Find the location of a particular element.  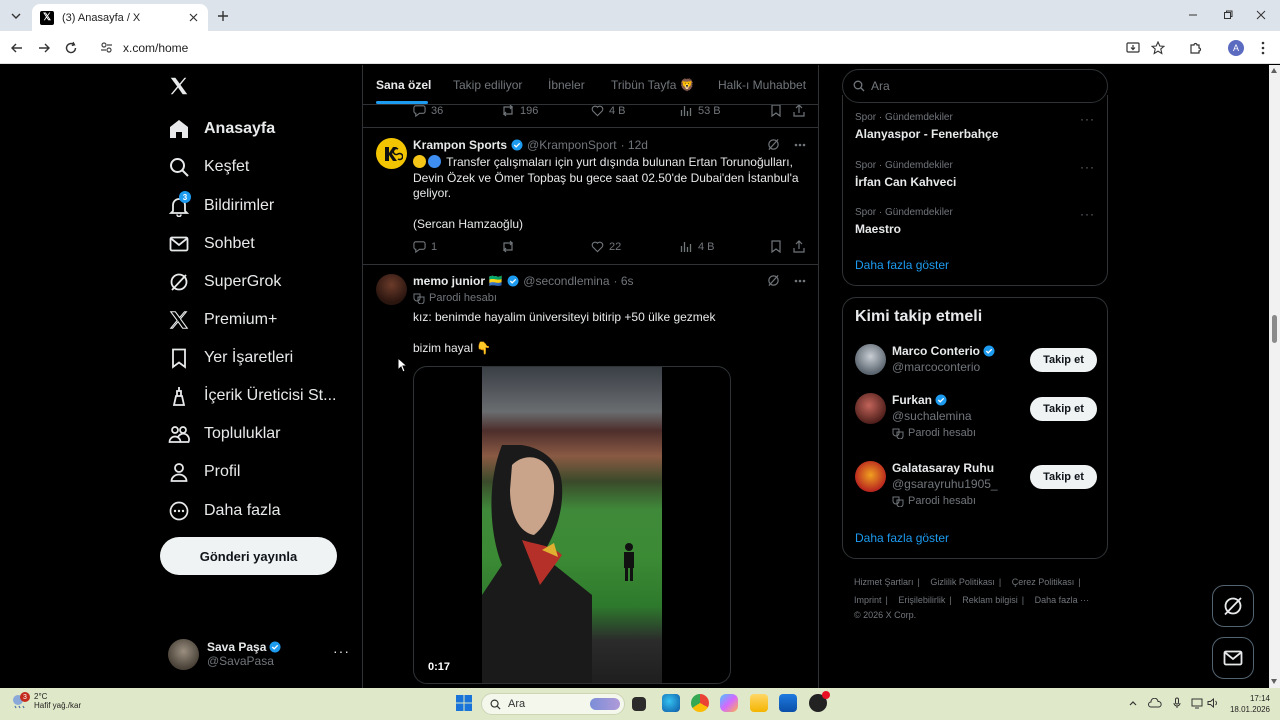

scroll-up-arrow is located at coordinates (1274, 70).